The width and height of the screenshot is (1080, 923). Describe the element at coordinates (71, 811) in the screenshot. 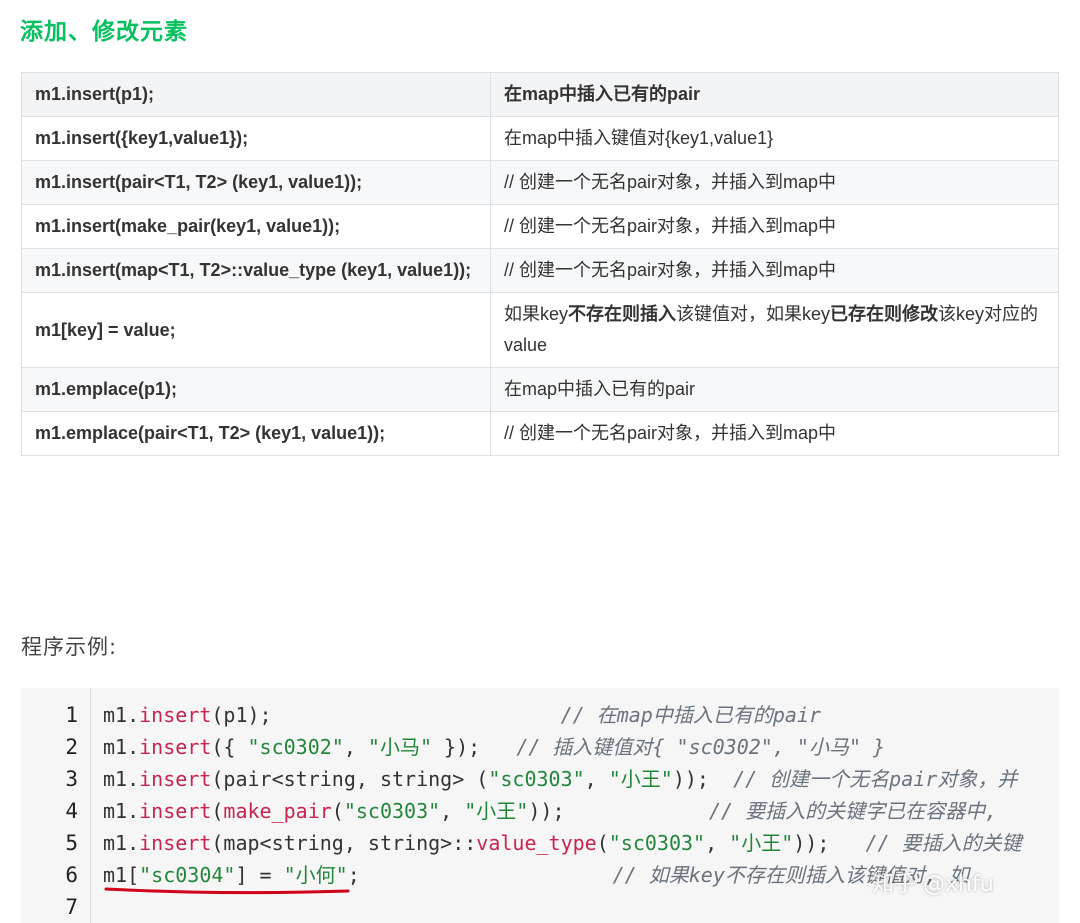

I see `line-number: 4` at that location.